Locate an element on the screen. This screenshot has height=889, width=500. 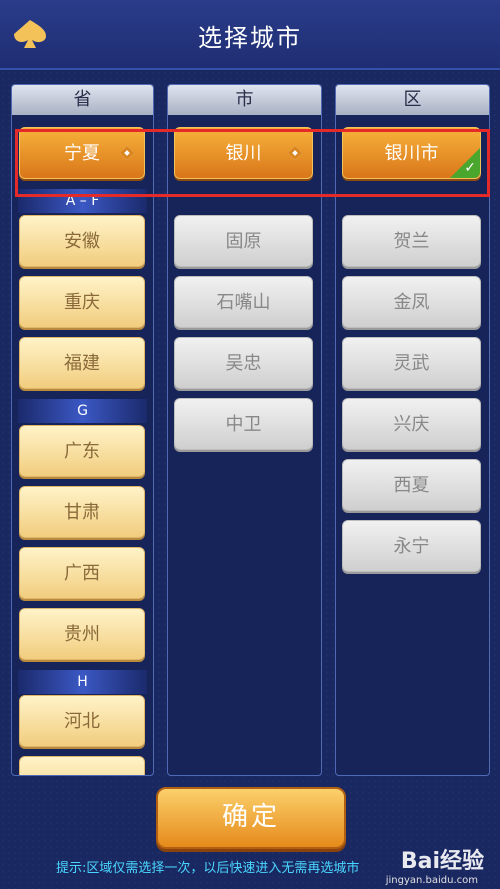
watermark-url: jingyan.baidu.com is located at coordinates (431, 880).